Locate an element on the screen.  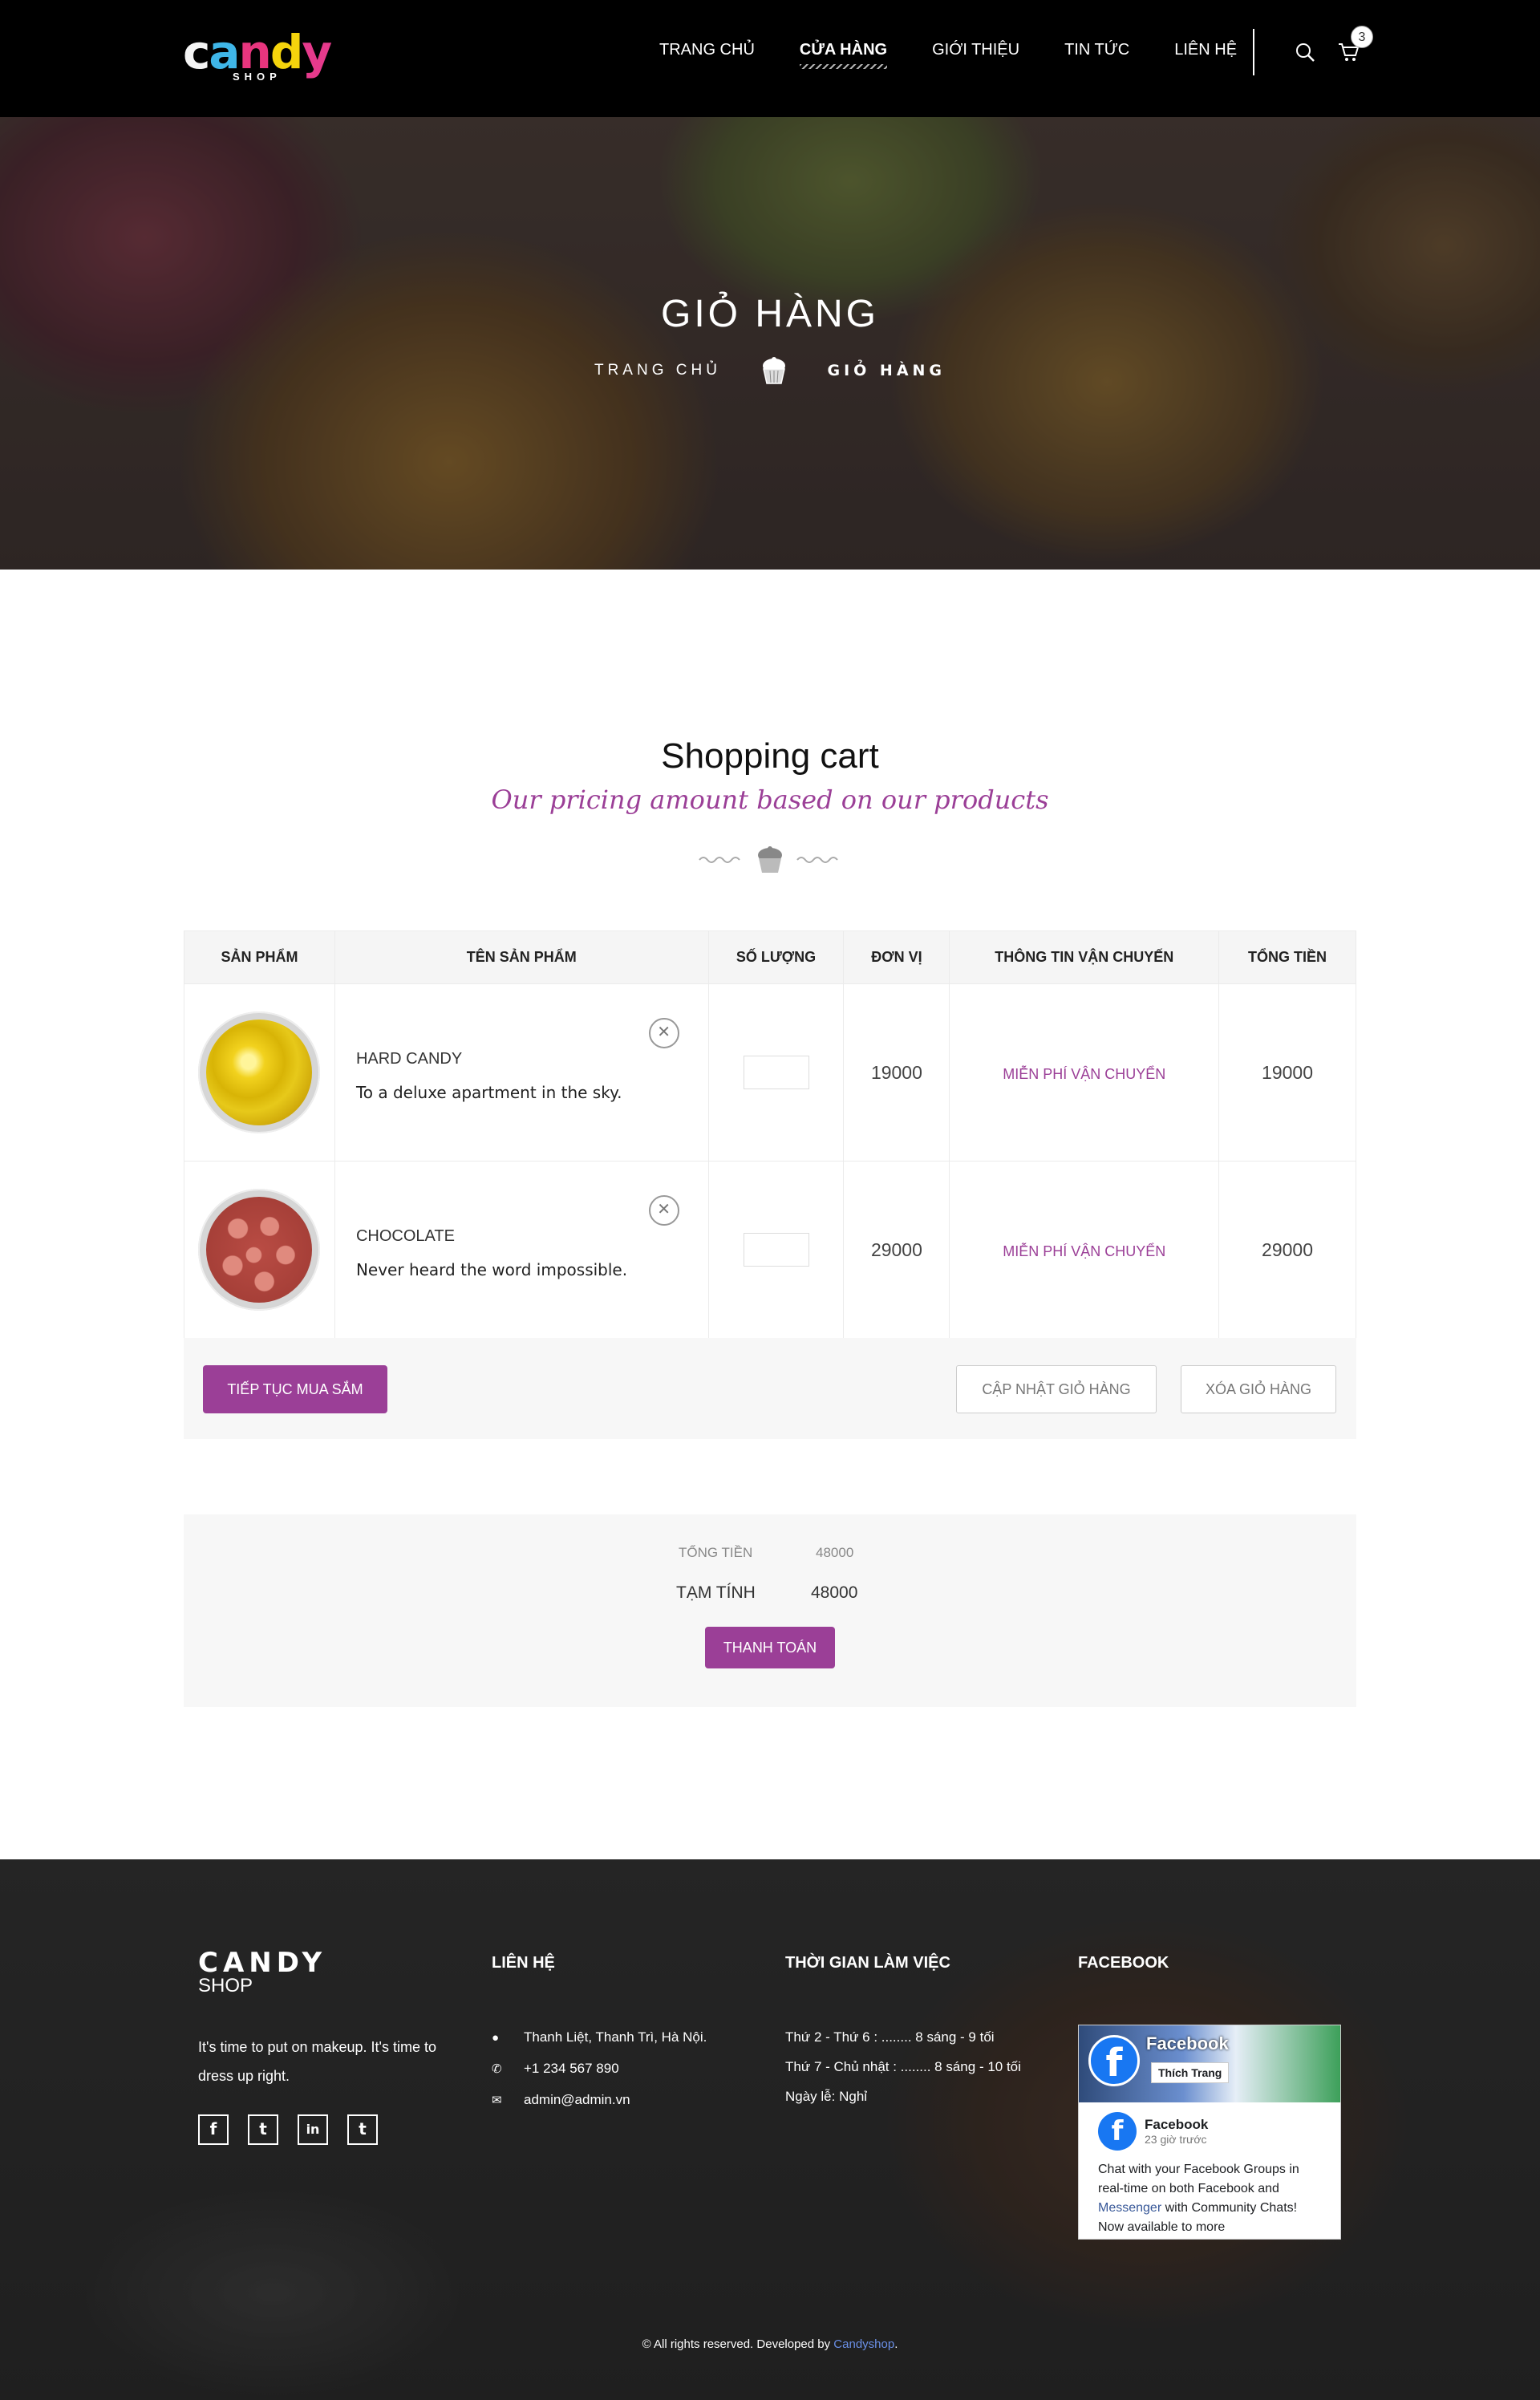
logo-wordmark: candy is located at coordinates (257, 52).